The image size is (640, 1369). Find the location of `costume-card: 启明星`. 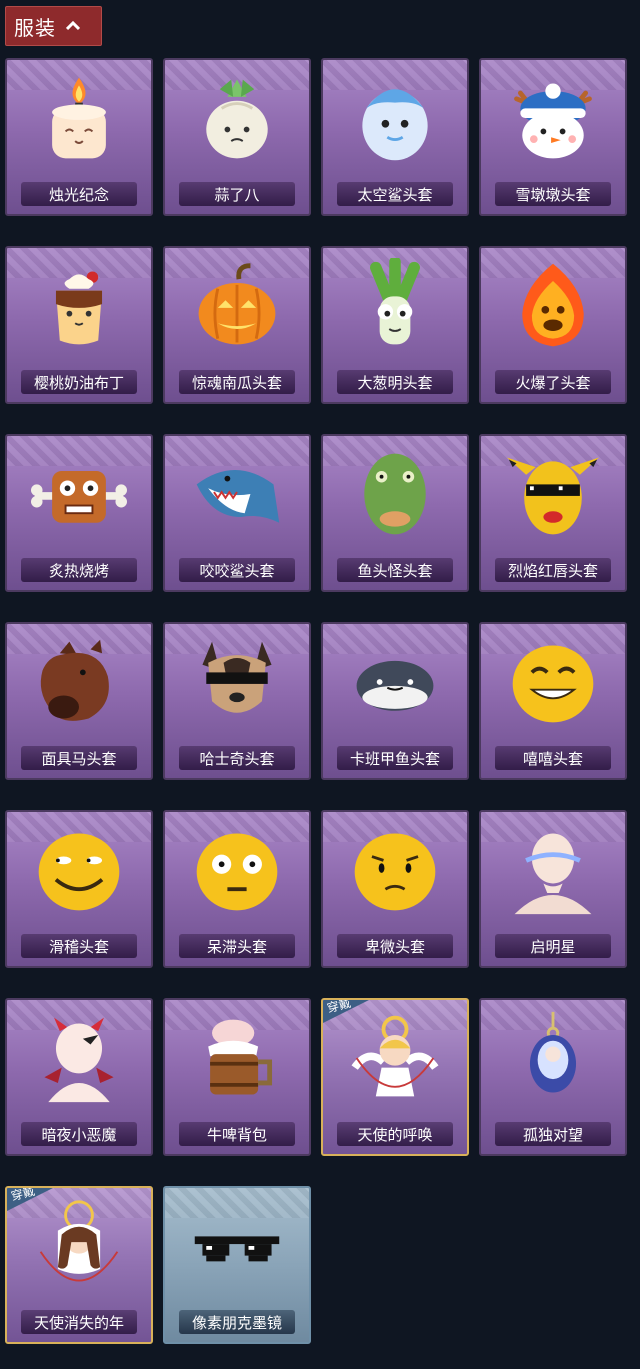

costume-card: 启明星 is located at coordinates (553, 889).